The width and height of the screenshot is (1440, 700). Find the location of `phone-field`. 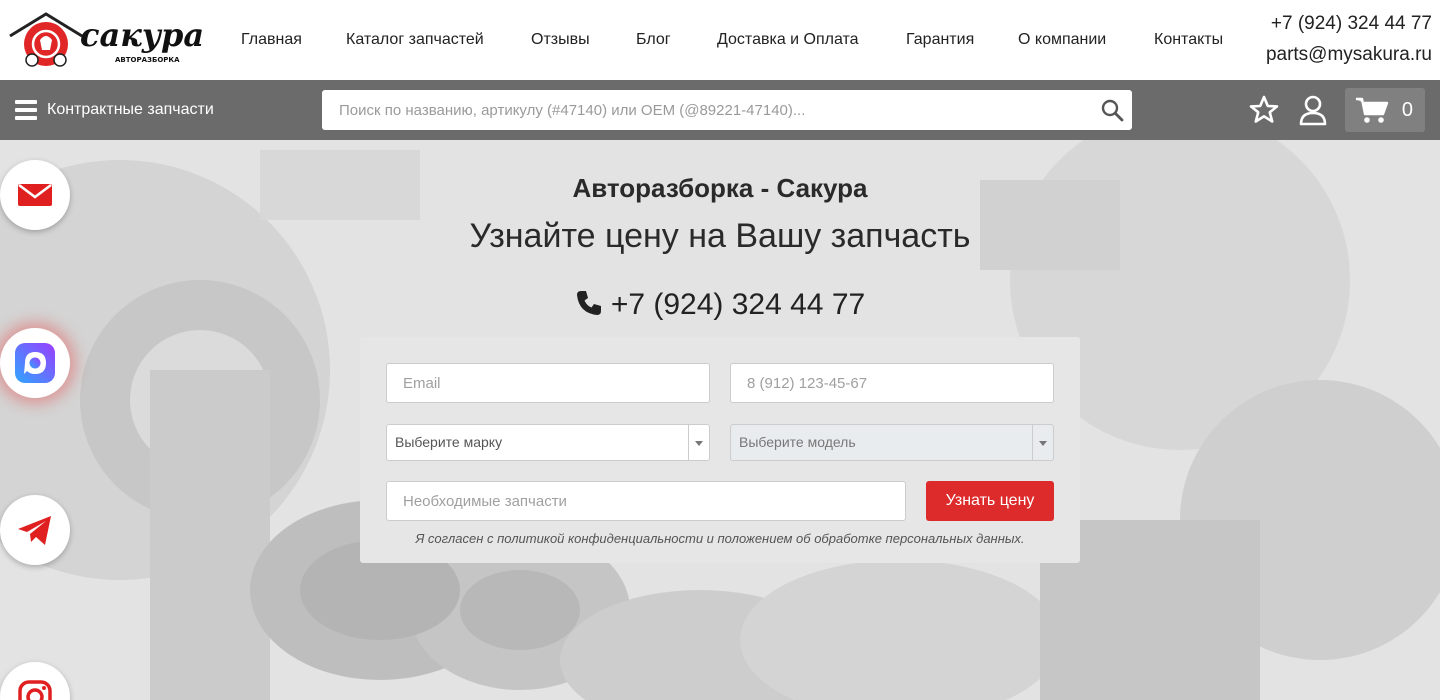

phone-field is located at coordinates (892, 383).